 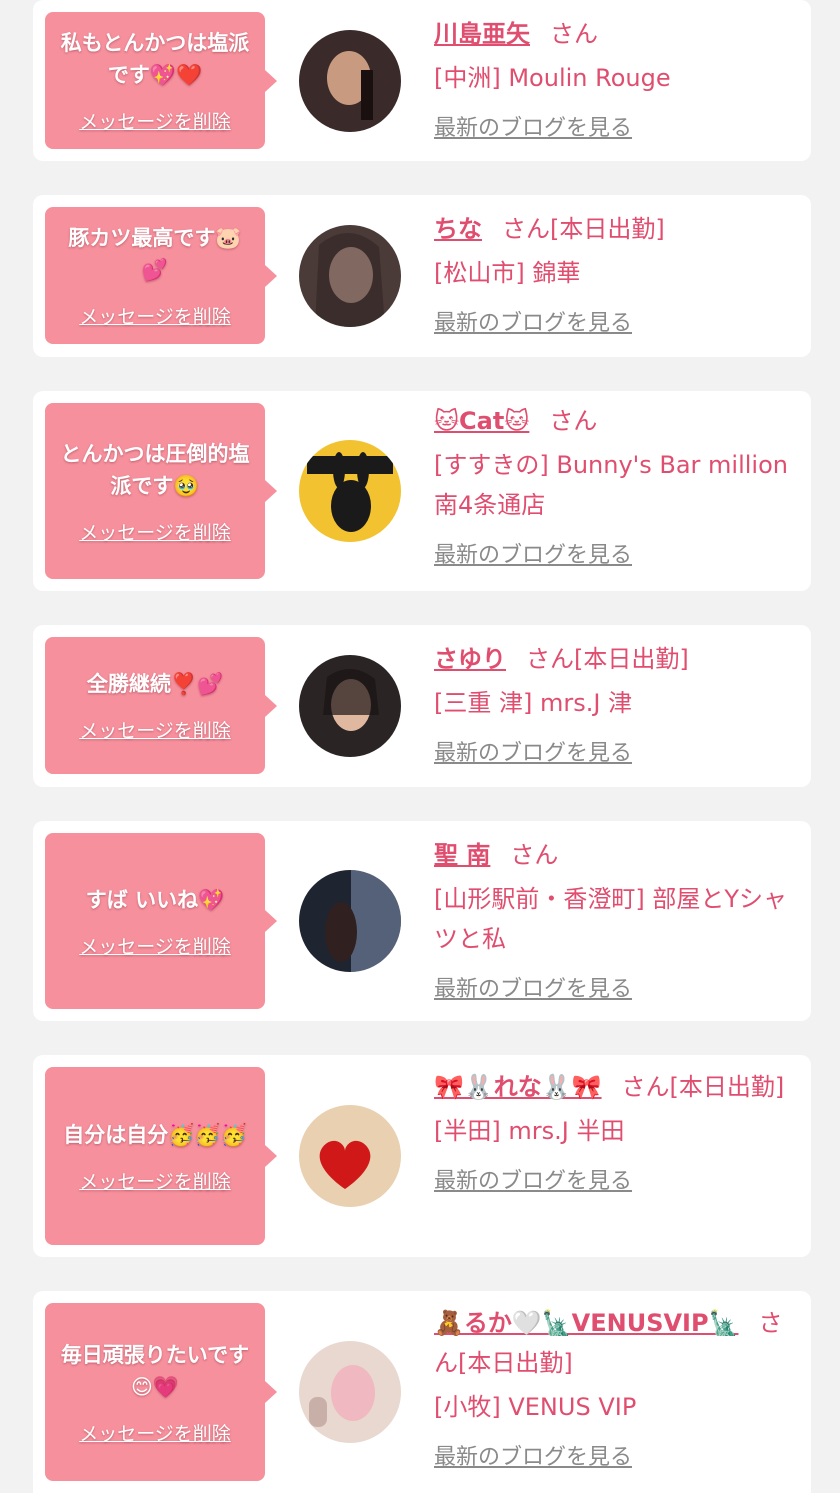 I want to click on cast-name-link: 川島亜矢, so click(x=482, y=34).